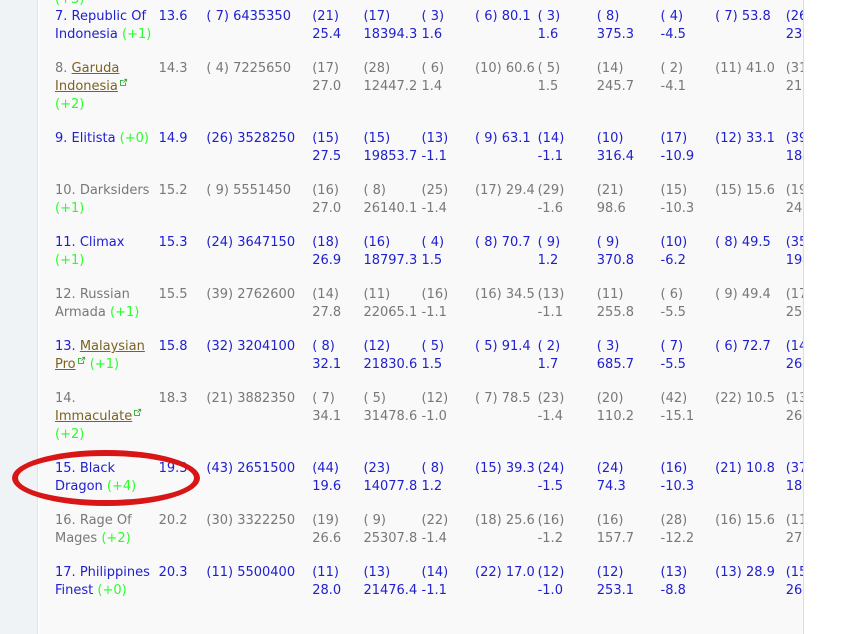  Describe the element at coordinates (435, 190) in the screenshot. I see `stat-rank: (25)` at that location.